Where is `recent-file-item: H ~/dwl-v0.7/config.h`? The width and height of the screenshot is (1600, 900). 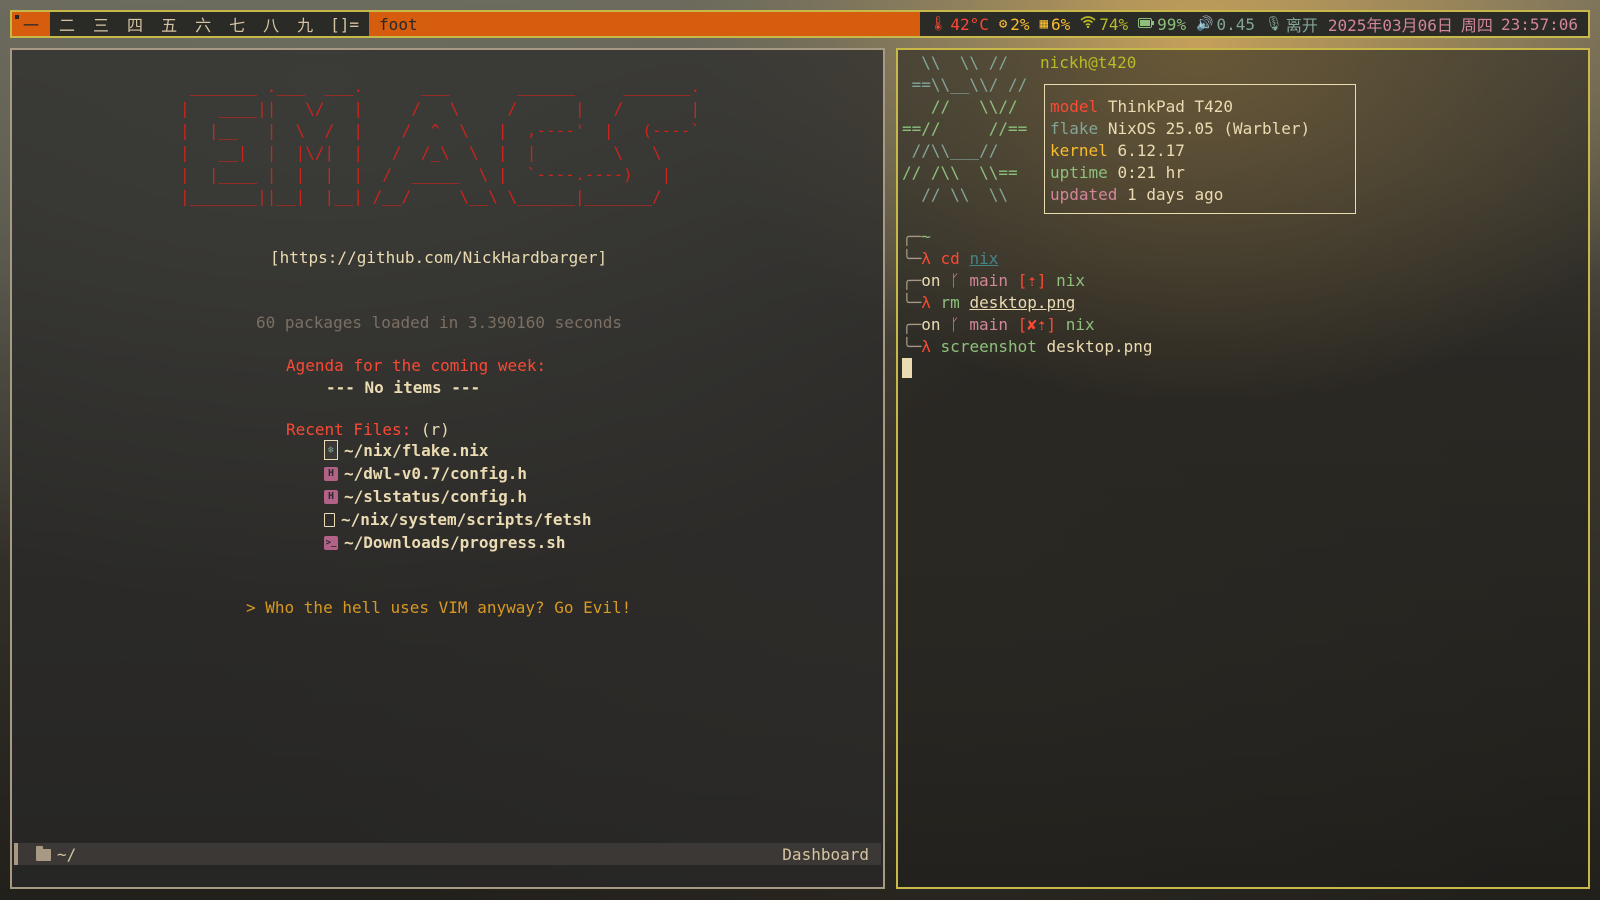
recent-file-item: H ~/dwl-v0.7/config.h is located at coordinates (425, 473).